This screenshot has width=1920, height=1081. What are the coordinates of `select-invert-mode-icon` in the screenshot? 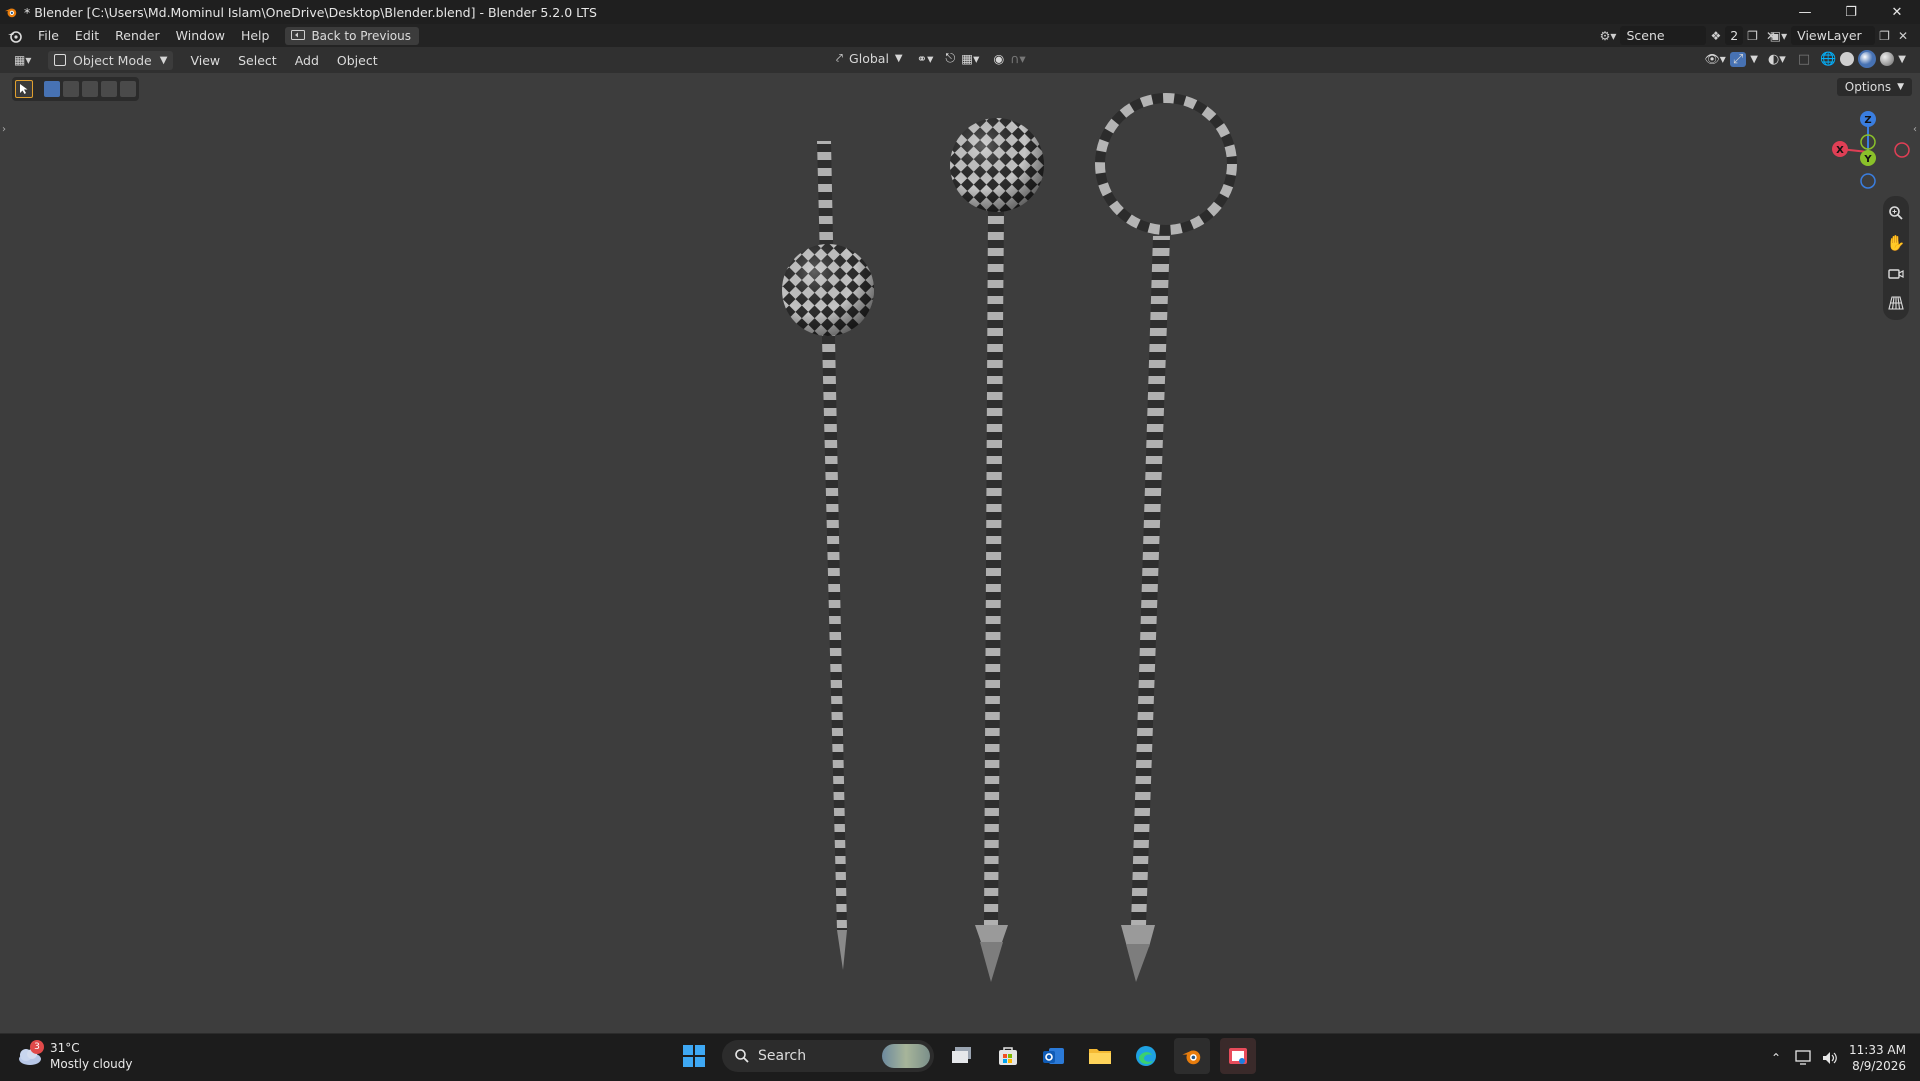 It's located at (109, 89).